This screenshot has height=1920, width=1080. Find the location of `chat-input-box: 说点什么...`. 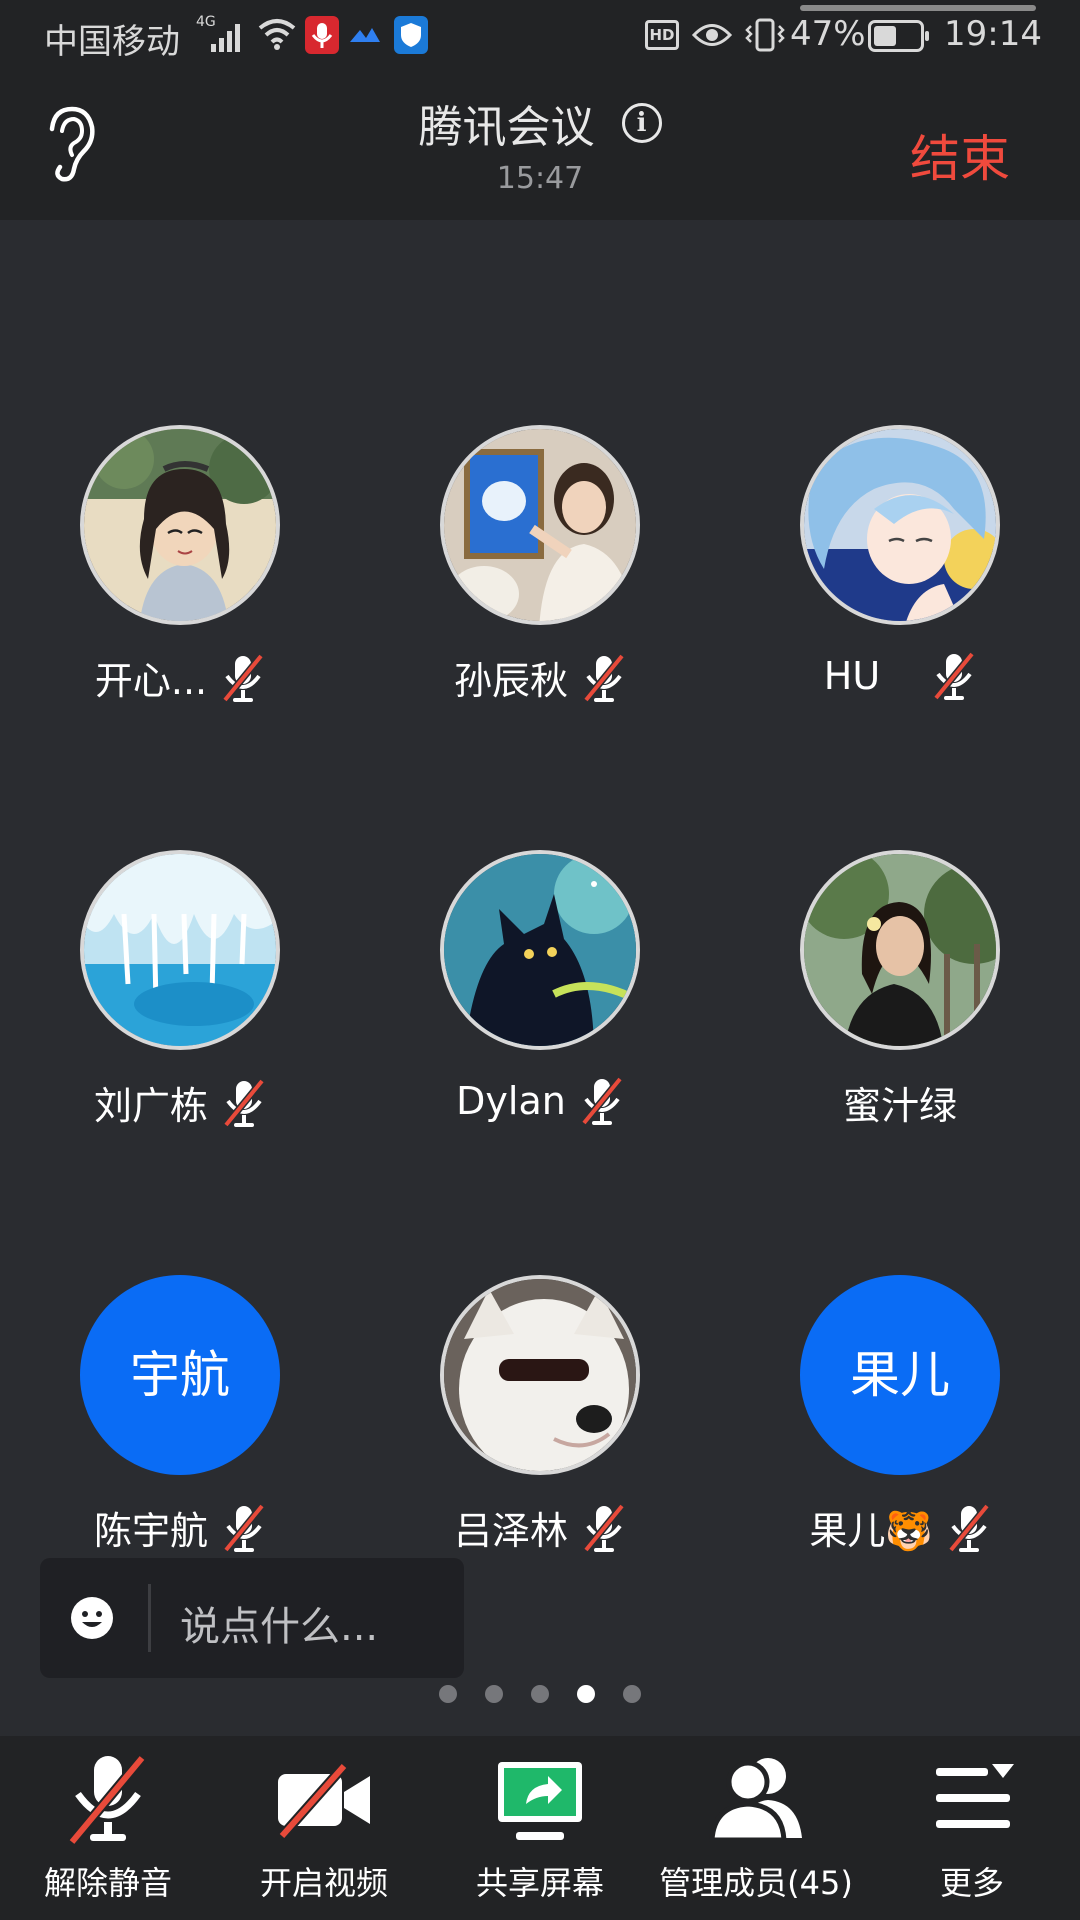

chat-input-box: 说点什么... is located at coordinates (252, 1618).